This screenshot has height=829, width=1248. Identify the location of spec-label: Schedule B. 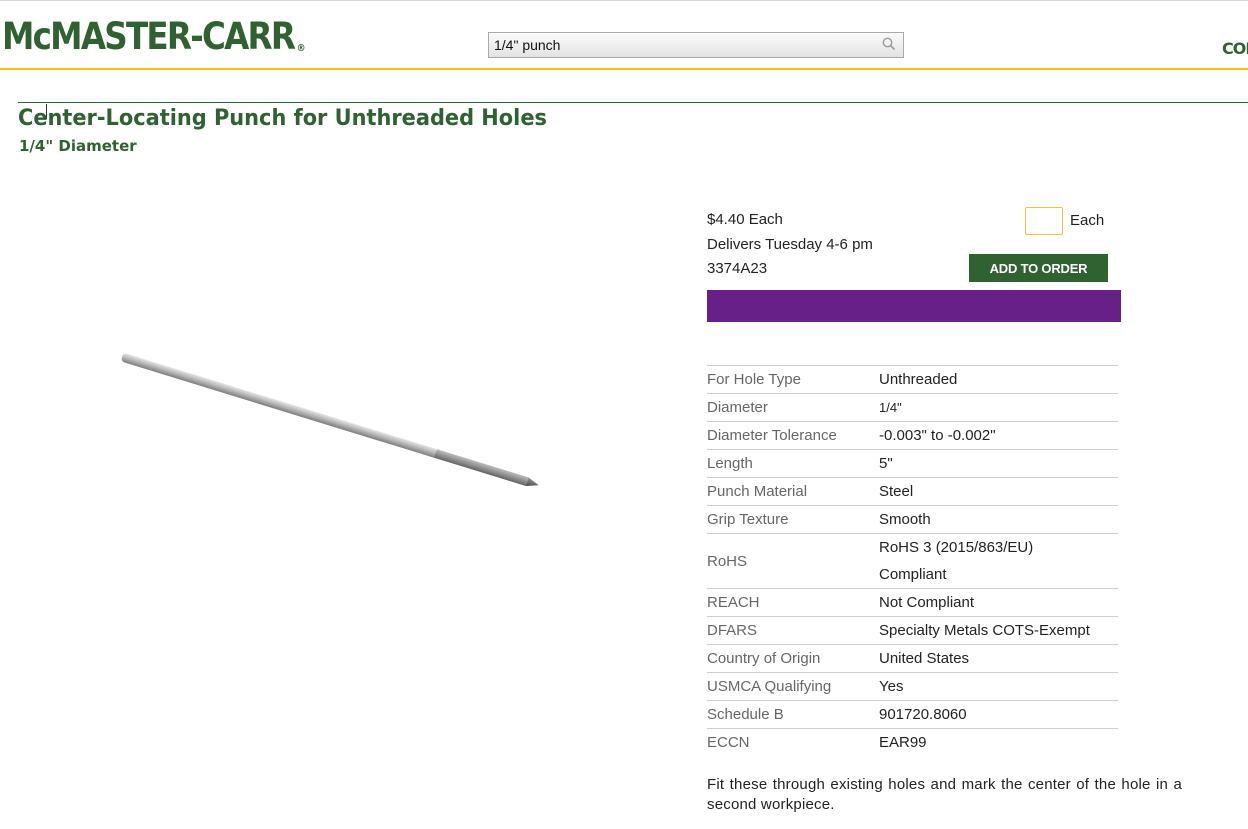
(745, 714).